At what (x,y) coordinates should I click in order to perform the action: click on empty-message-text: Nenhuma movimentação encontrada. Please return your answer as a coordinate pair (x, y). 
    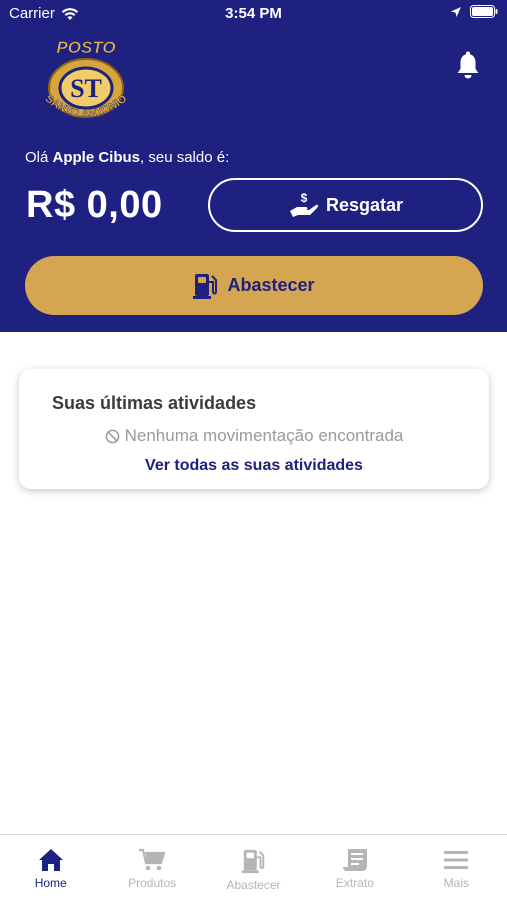
    Looking at the image, I should click on (264, 435).